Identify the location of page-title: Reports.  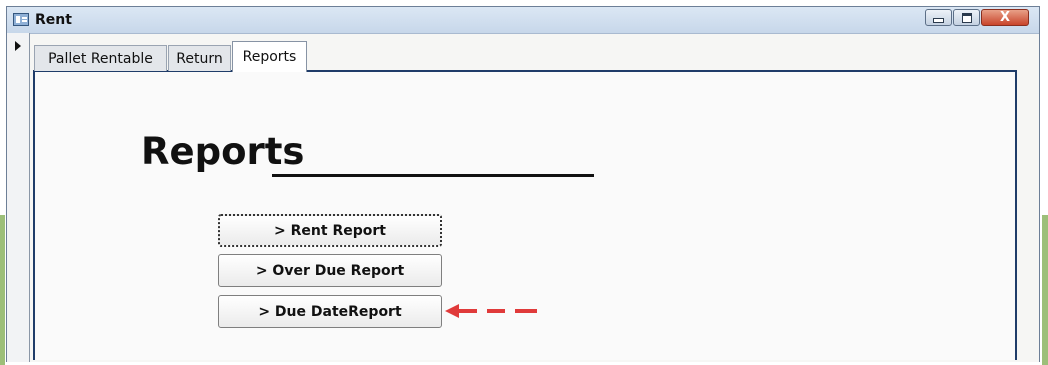
(223, 151).